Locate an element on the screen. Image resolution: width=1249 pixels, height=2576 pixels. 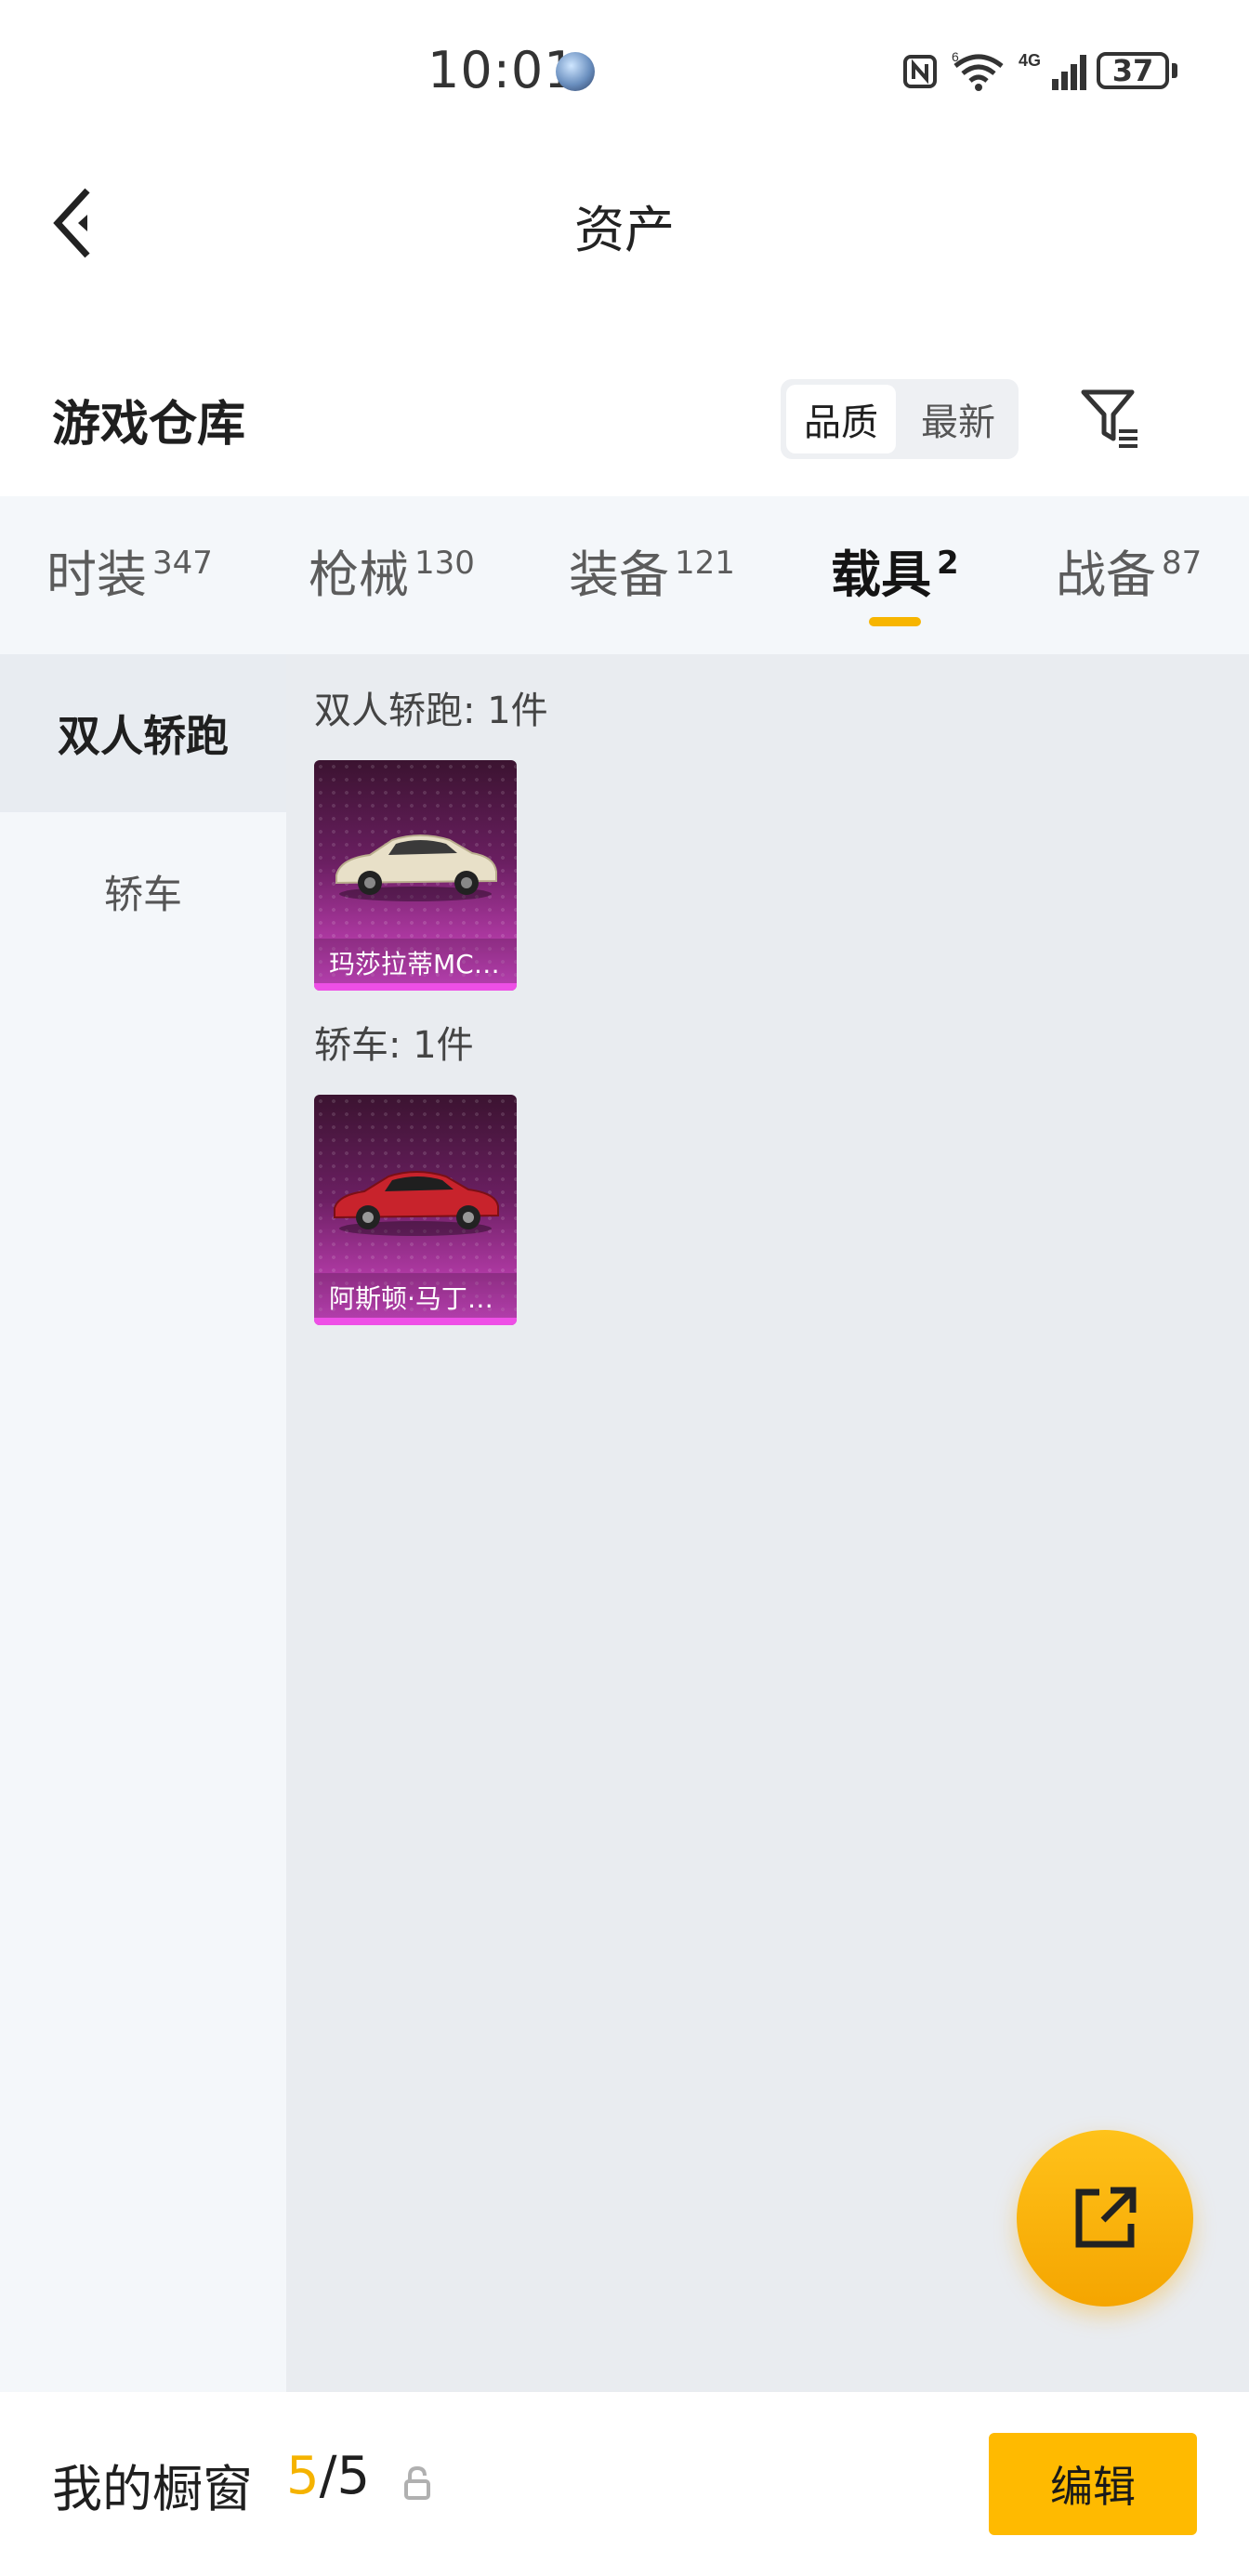
showcase-label: 我的橱窗 is located at coordinates (152, 2489).